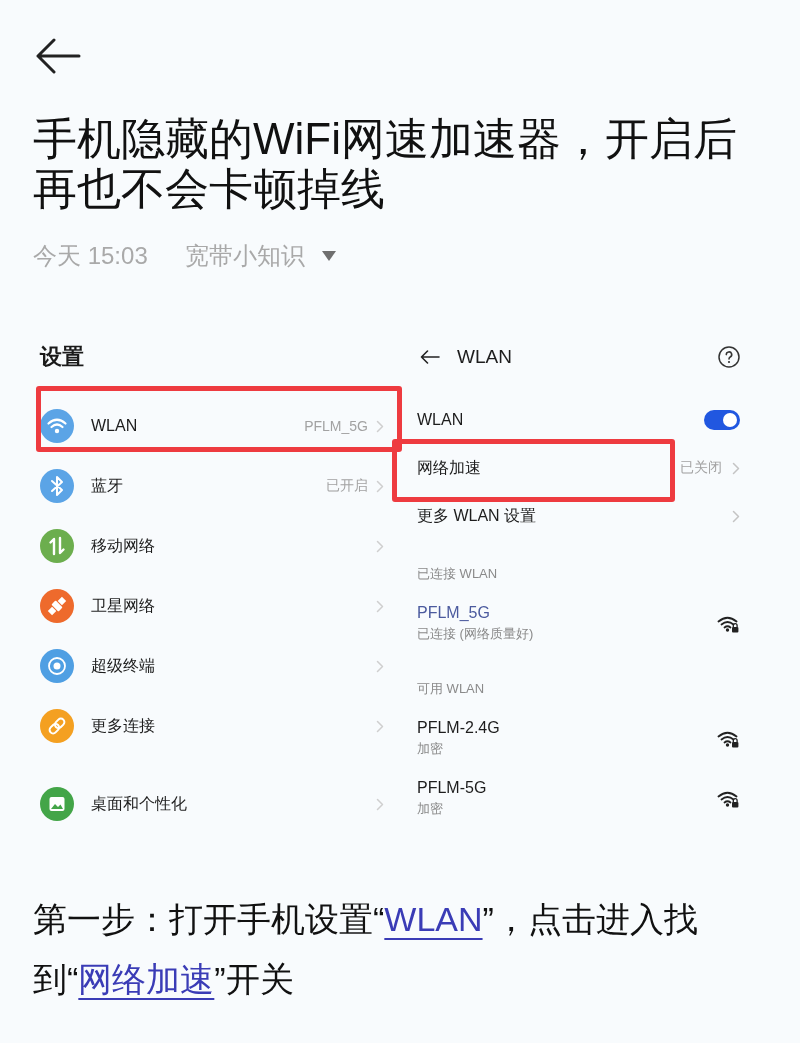  Describe the element at coordinates (366, 949) in the screenshot. I see `step-instruction: 第一步：打开手机设置“WLAN”，点击进入找到“网络加速”开关` at that location.